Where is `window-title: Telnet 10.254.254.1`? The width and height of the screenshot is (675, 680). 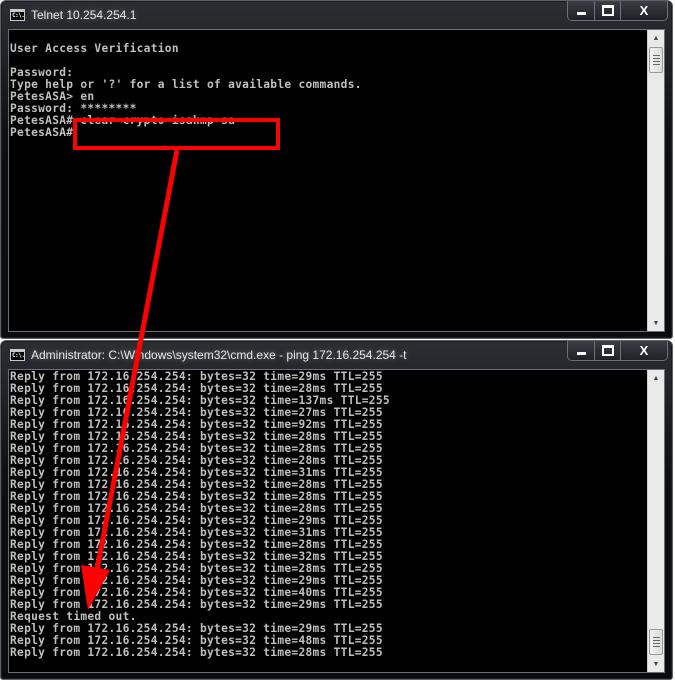 window-title: Telnet 10.254.254.1 is located at coordinates (84, 15).